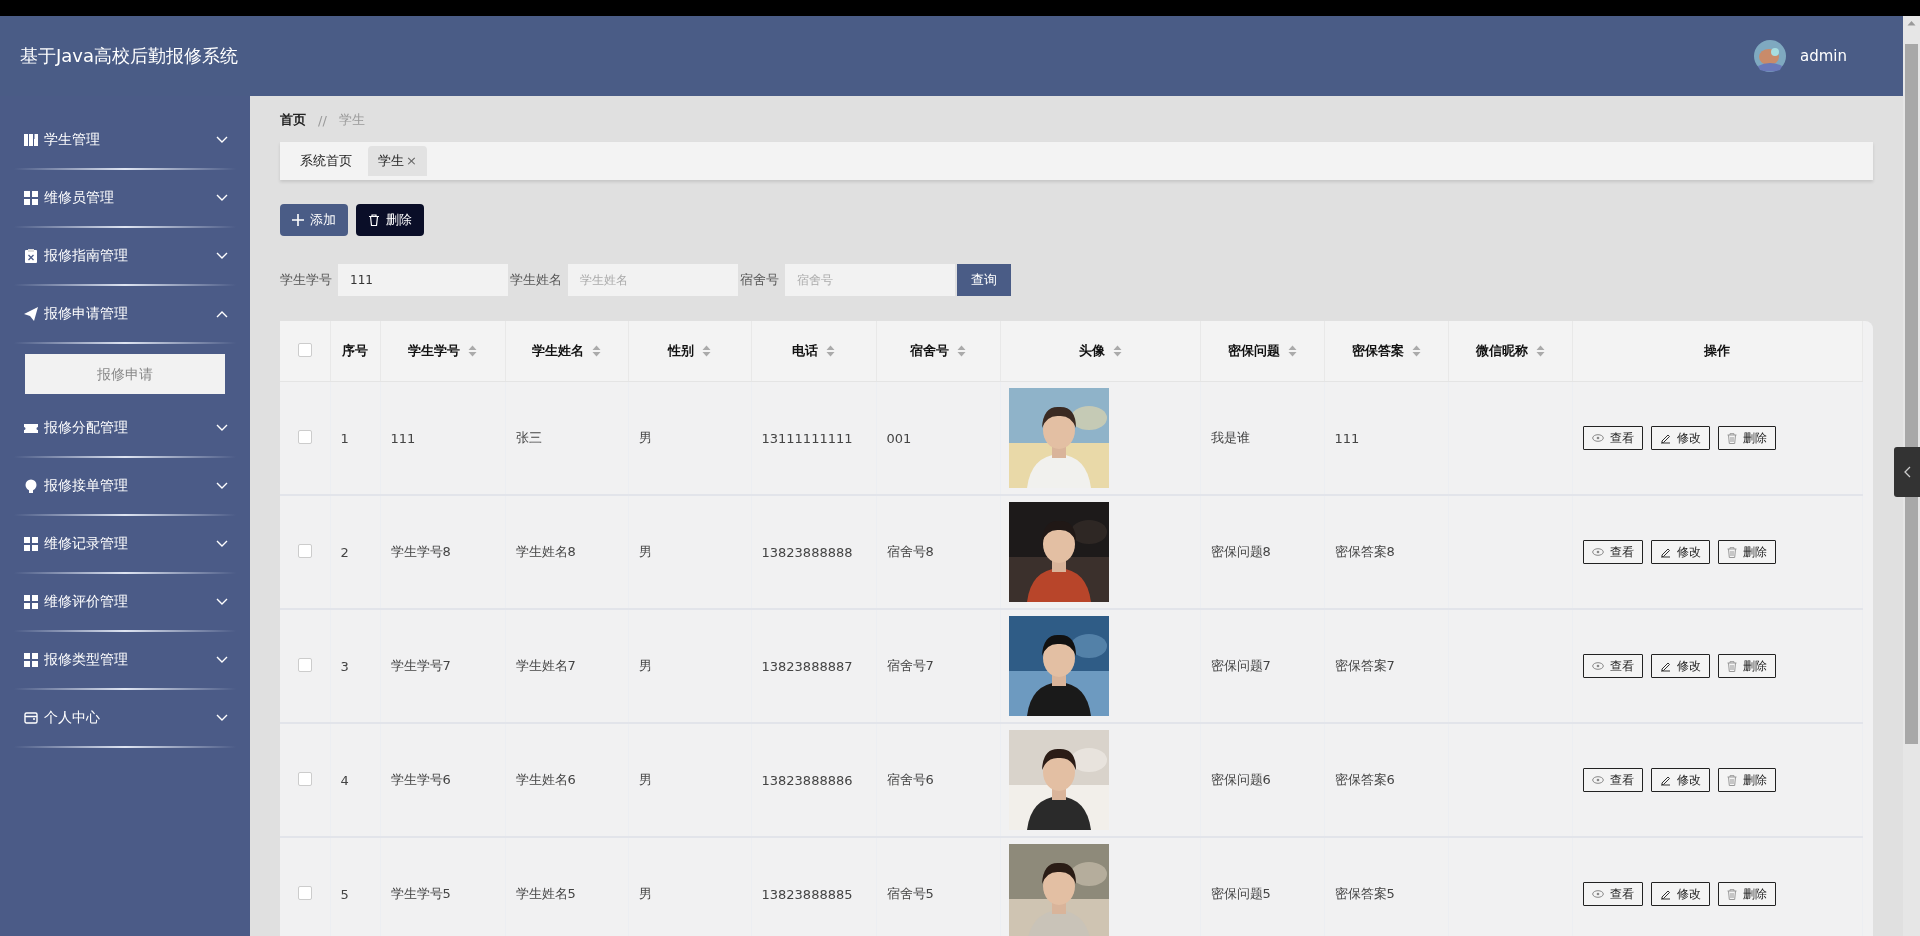 Image resolution: width=1920 pixels, height=936 pixels. Describe the element at coordinates (298, 220) in the screenshot. I see `plus-icon` at that location.